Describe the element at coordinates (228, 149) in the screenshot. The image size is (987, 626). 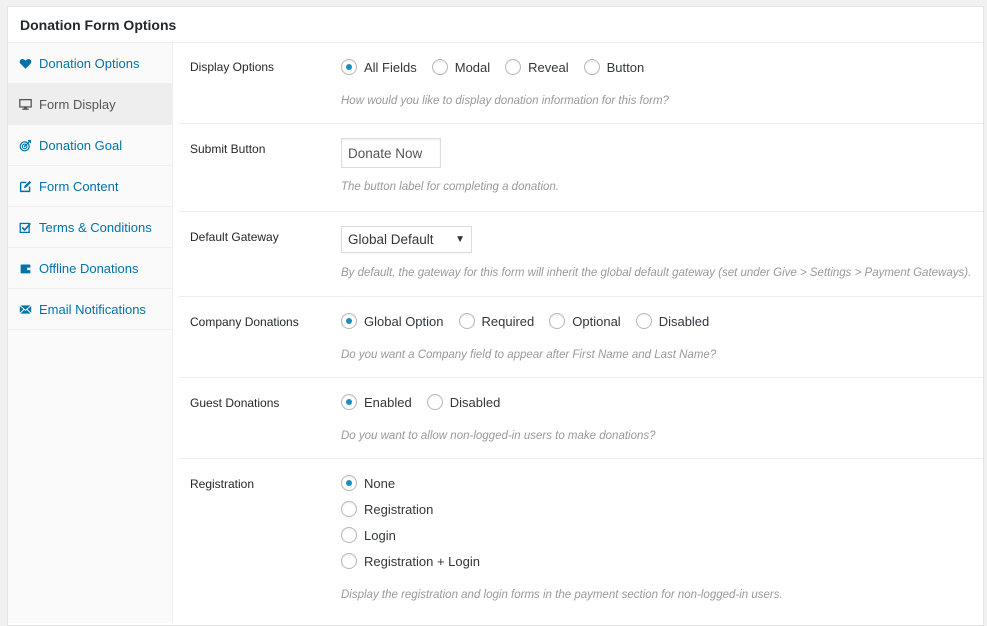
I see `field-label: Submit Button` at that location.